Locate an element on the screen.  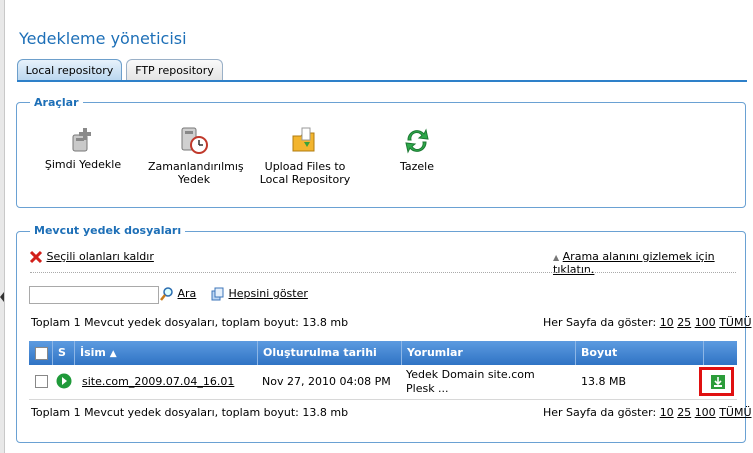
search-button: Ara is located at coordinates (178, 294).